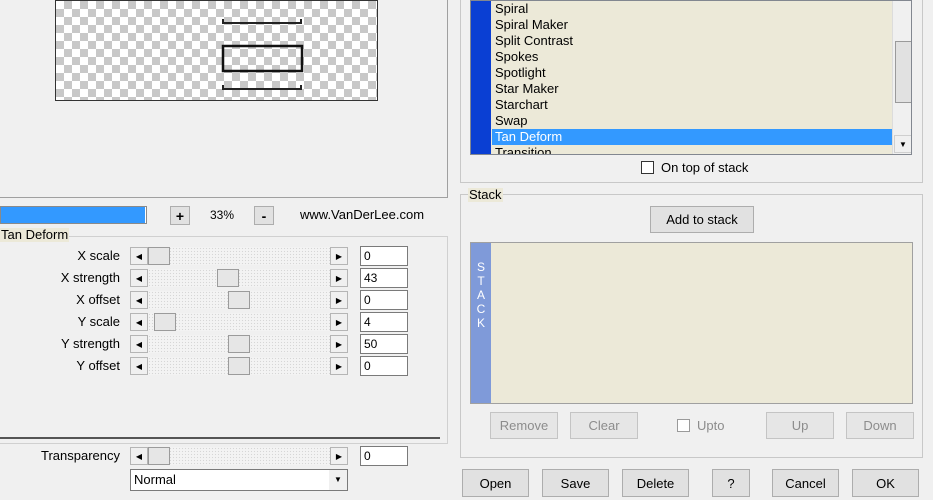  I want to click on help-button: ?, so click(731, 483).